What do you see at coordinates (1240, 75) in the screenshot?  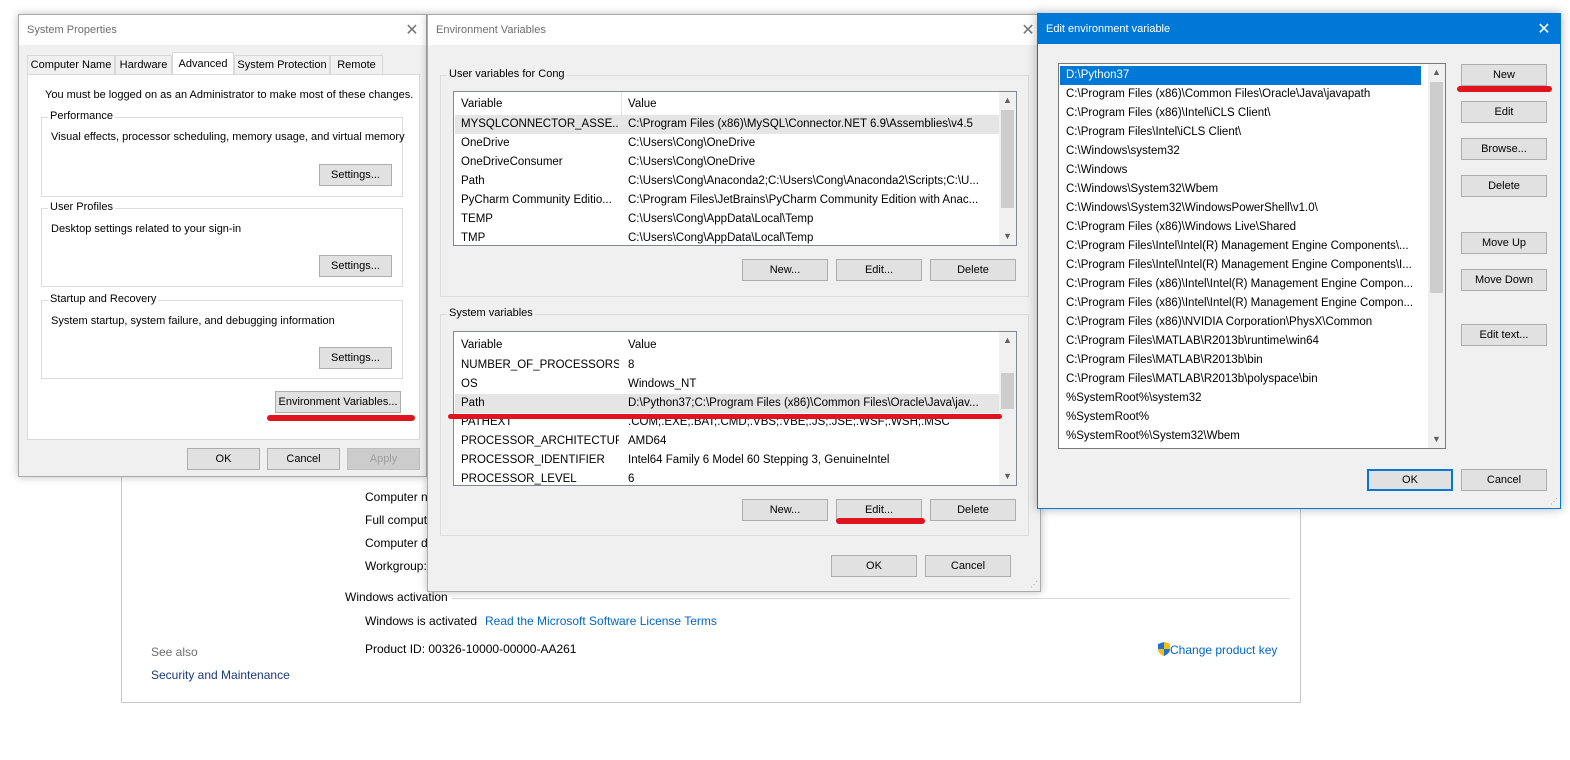 I see `list-item-selected: D:\Python37` at bounding box center [1240, 75].